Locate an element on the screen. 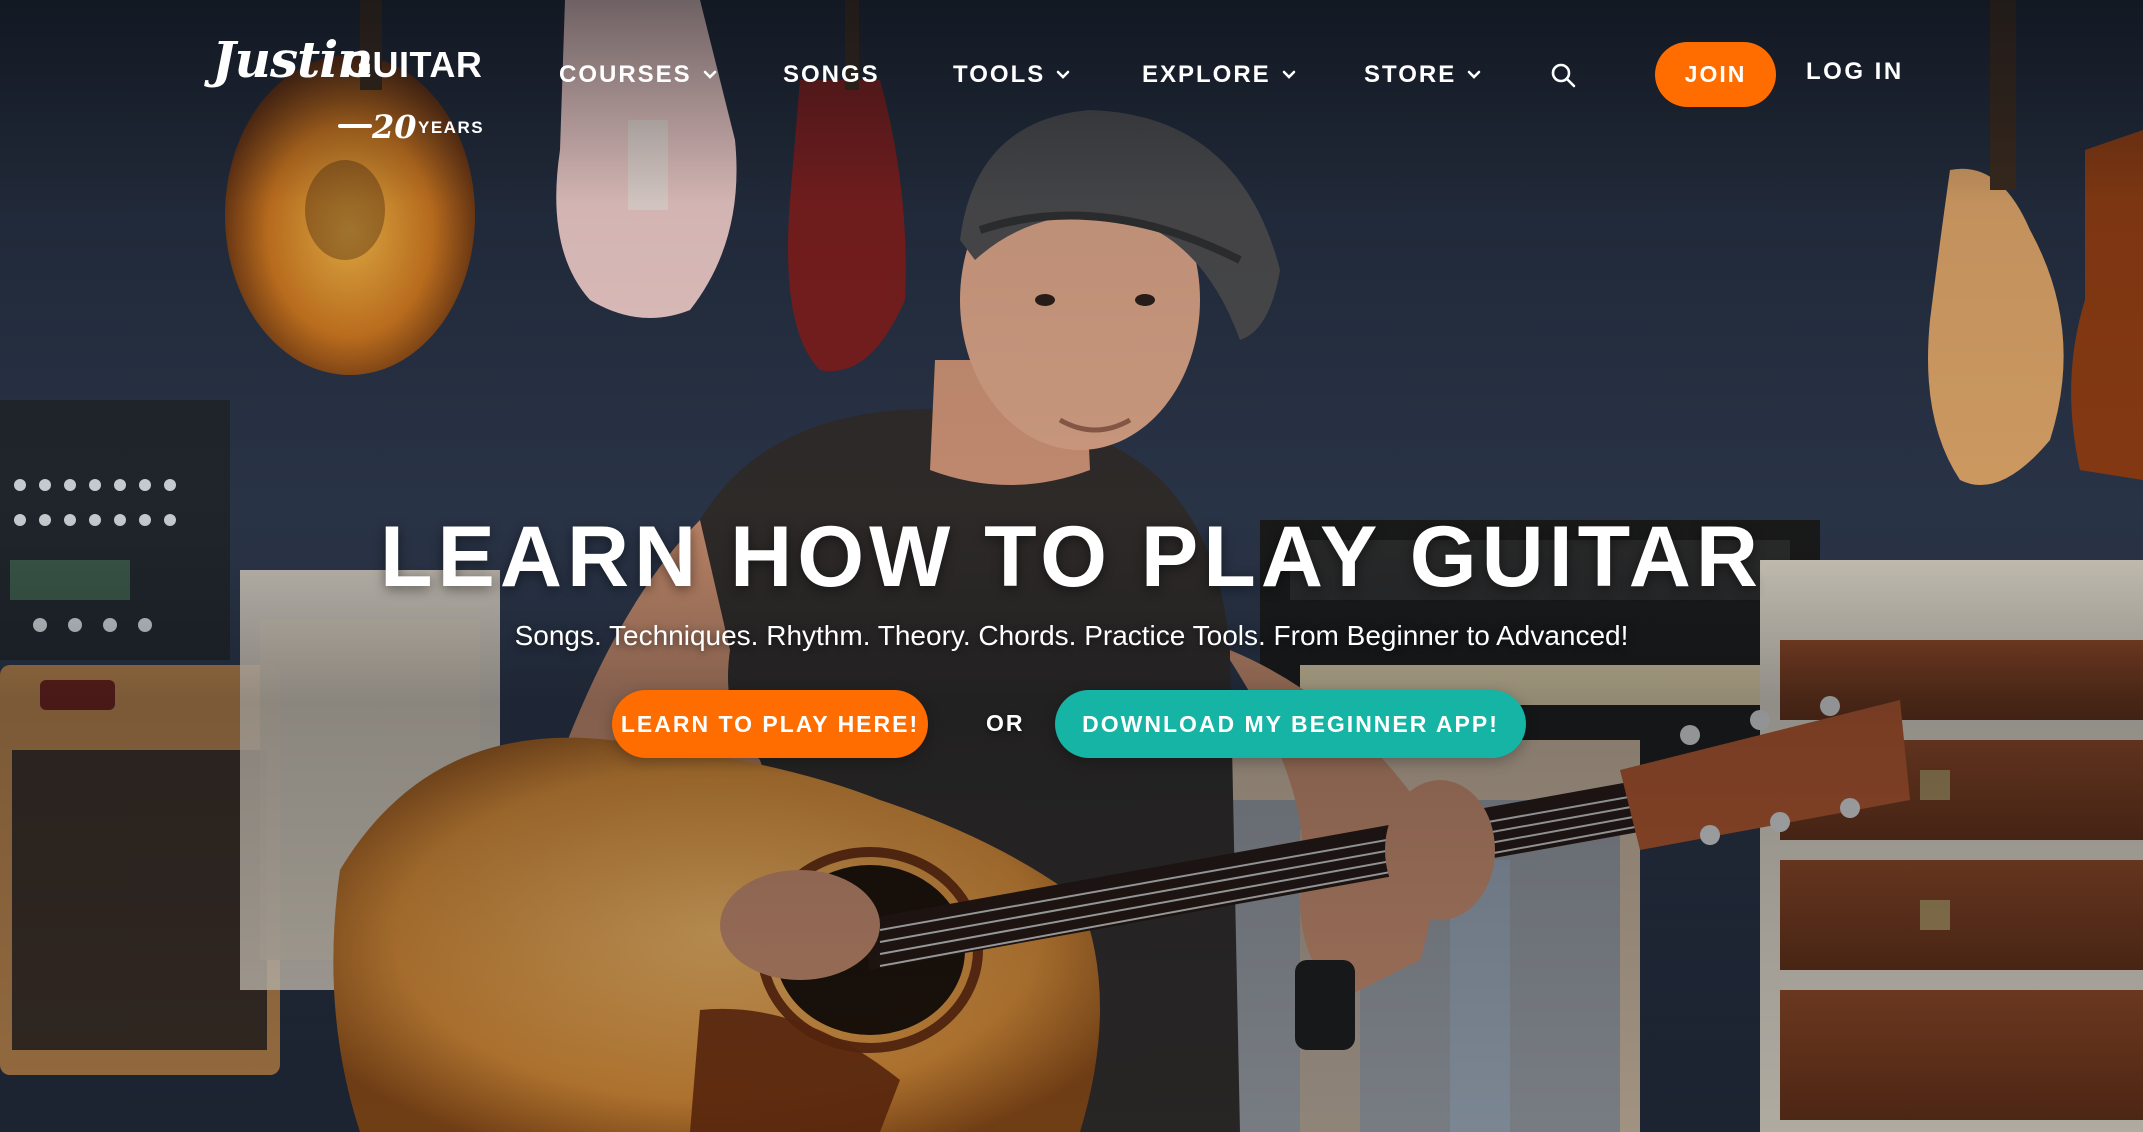 The height and width of the screenshot is (1132, 2143). logo-anniversary-number: 20 is located at coordinates (394, 127).